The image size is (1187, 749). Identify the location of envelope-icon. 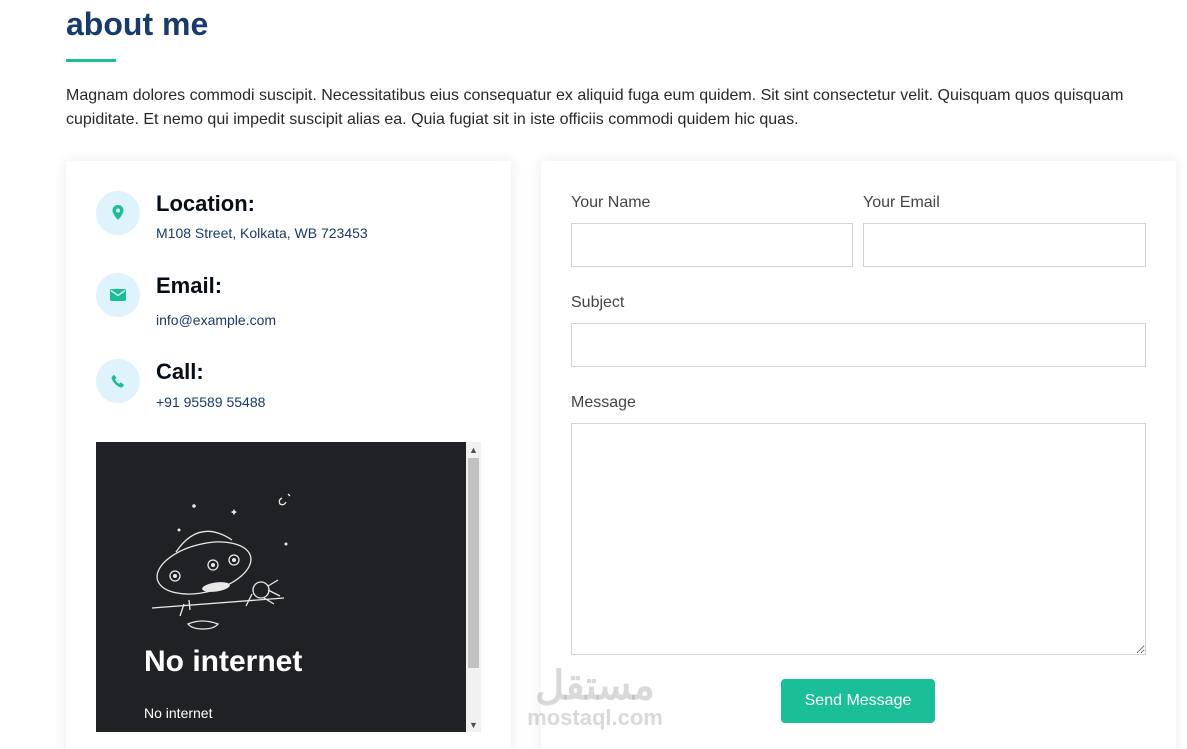
(118, 295).